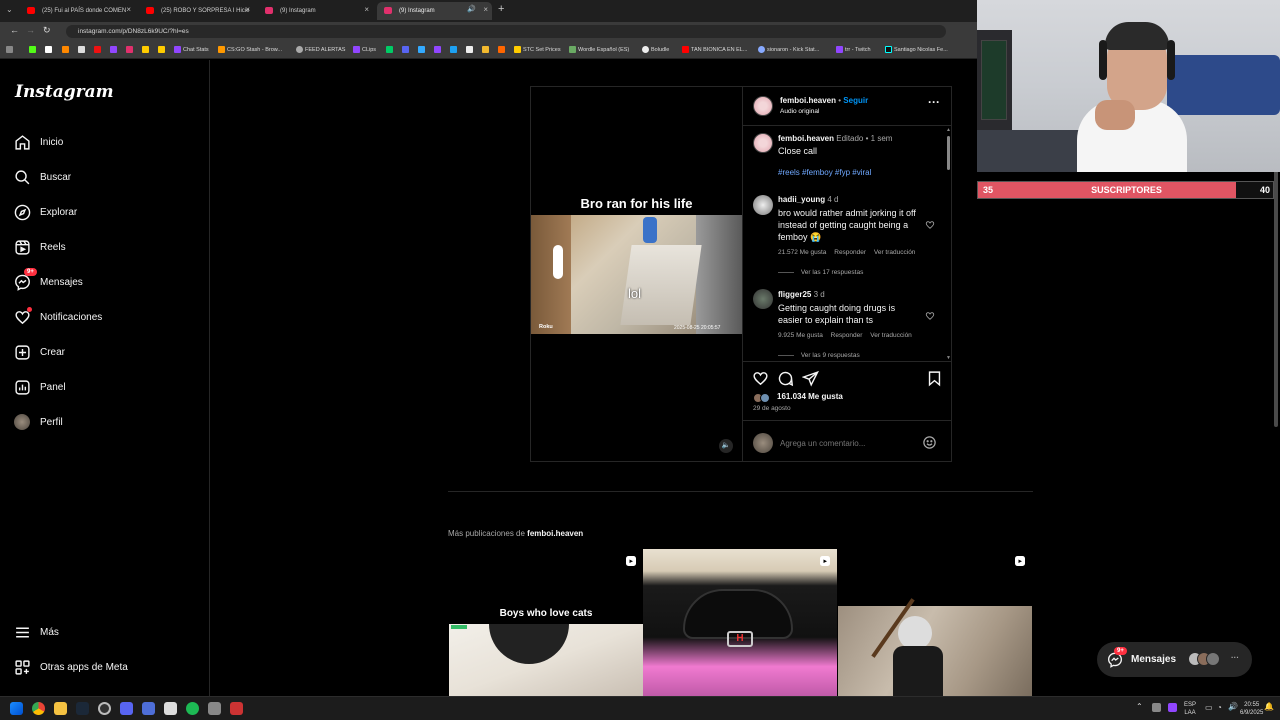 Image resolution: width=1280 pixels, height=720 pixels. What do you see at coordinates (364, 49) in the screenshot?
I see `bookmark-clips: CLips` at bounding box center [364, 49].